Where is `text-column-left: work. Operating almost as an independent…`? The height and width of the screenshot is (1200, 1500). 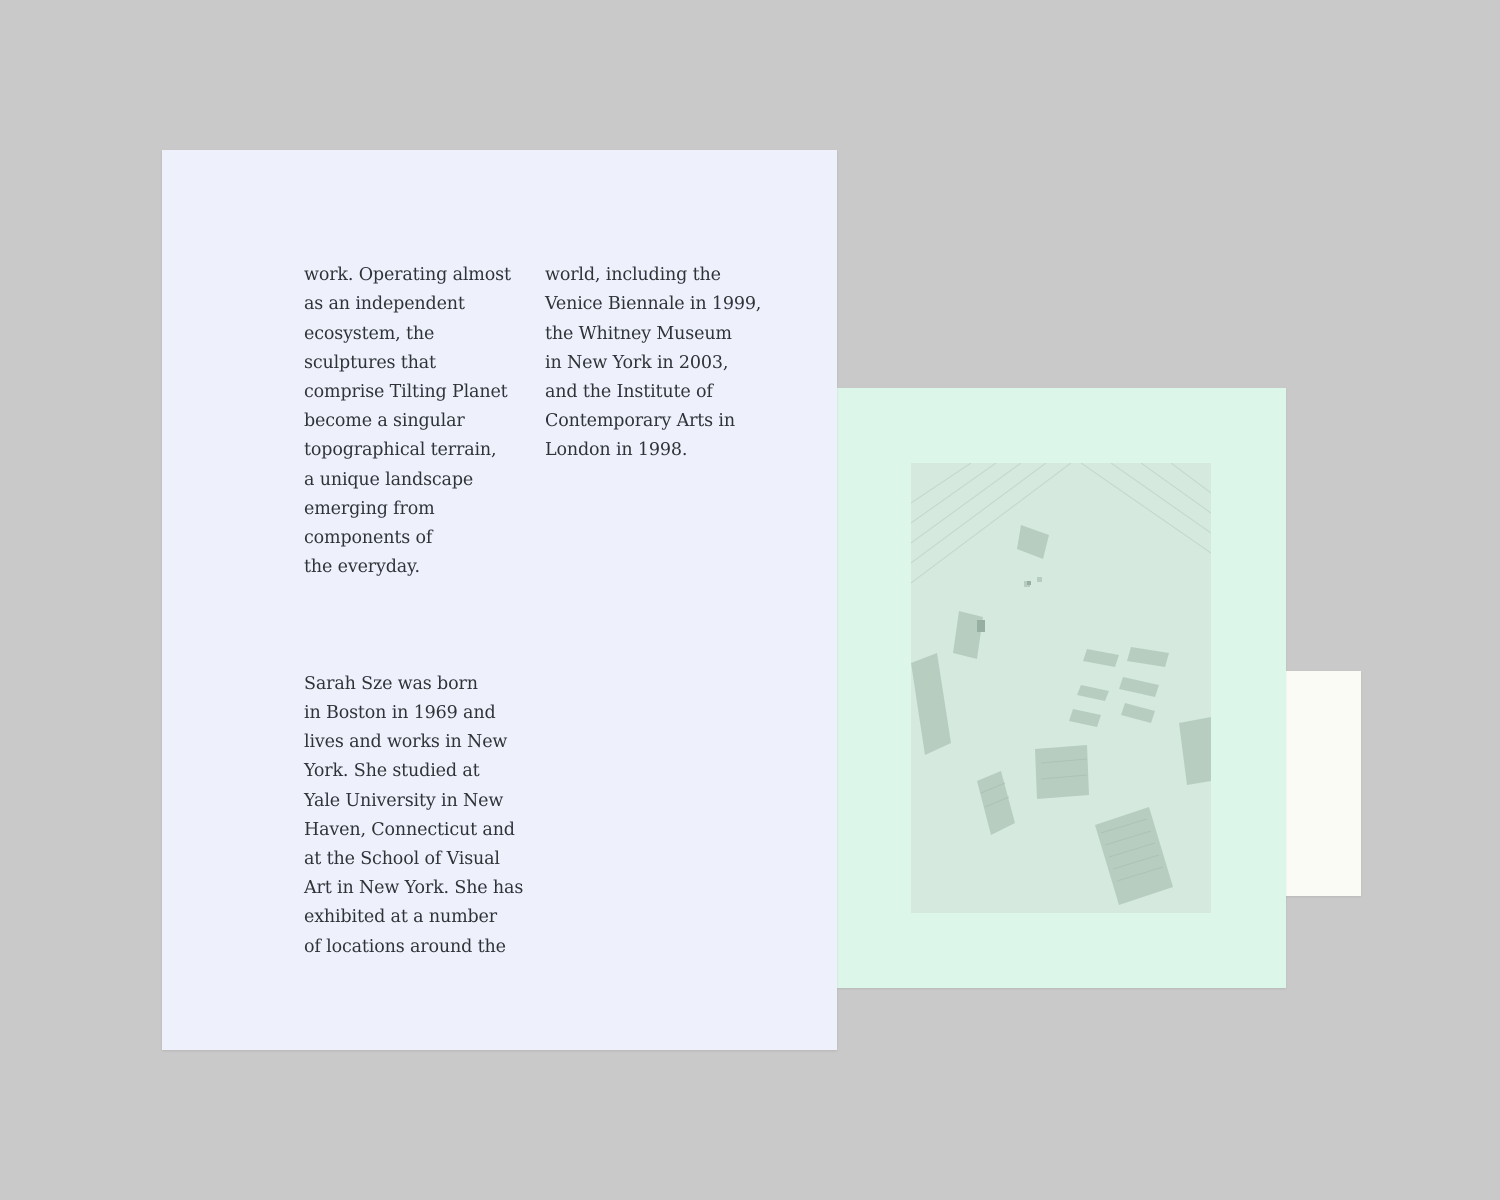
text-column-left: work. Operating almost as an independent… is located at coordinates (420, 611).